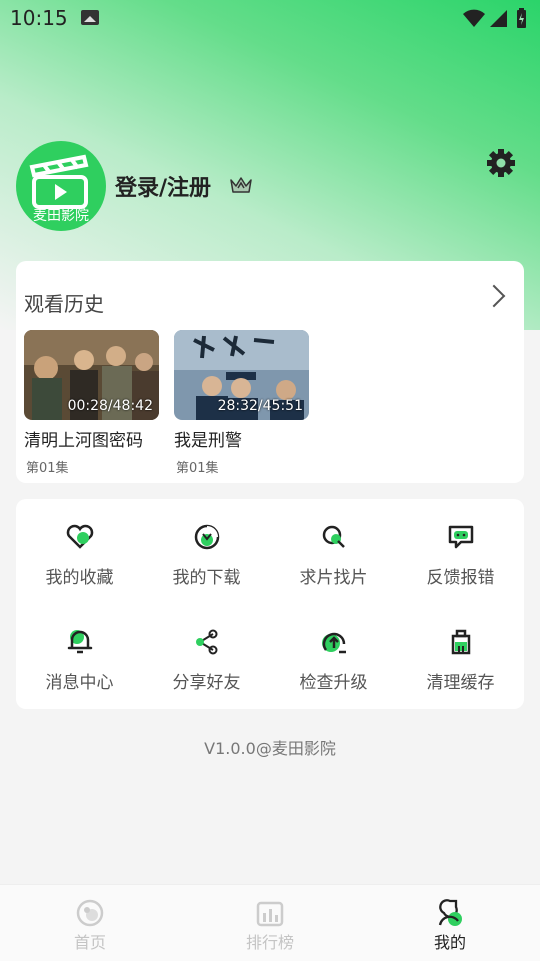 The width and height of the screenshot is (540, 961). I want to click on history-thumbnail-1: 00:28/48:42, so click(91, 375).